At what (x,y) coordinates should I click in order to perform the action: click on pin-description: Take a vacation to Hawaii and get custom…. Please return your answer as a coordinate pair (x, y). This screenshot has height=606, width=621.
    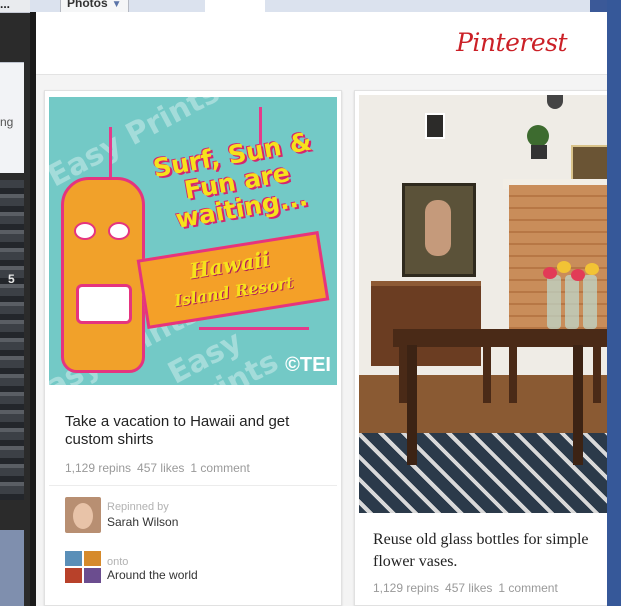
    Looking at the image, I should click on (177, 430).